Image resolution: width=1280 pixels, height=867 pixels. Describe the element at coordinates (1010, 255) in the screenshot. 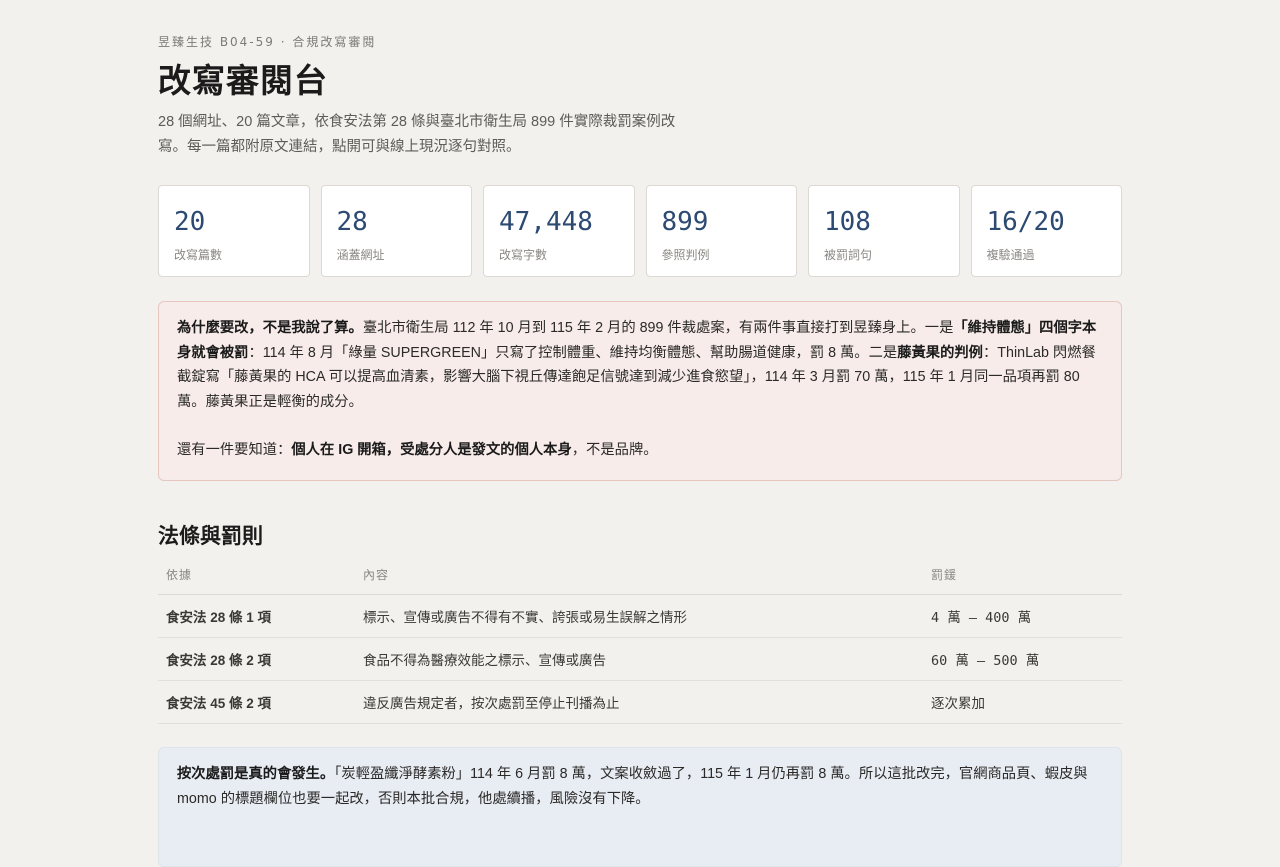

I see `stat-label: 複驗通過` at that location.